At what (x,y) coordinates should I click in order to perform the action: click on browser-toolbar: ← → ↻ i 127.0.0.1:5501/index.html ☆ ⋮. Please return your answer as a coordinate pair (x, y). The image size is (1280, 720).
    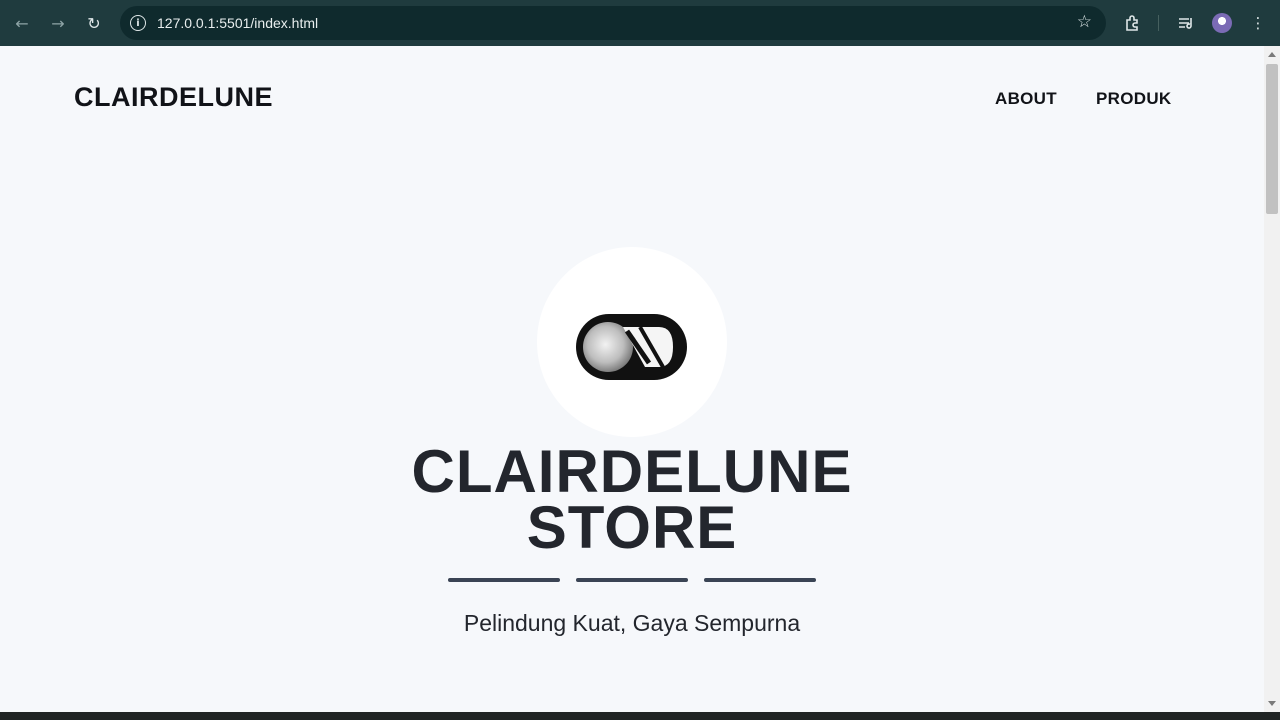
    Looking at the image, I should click on (640, 23).